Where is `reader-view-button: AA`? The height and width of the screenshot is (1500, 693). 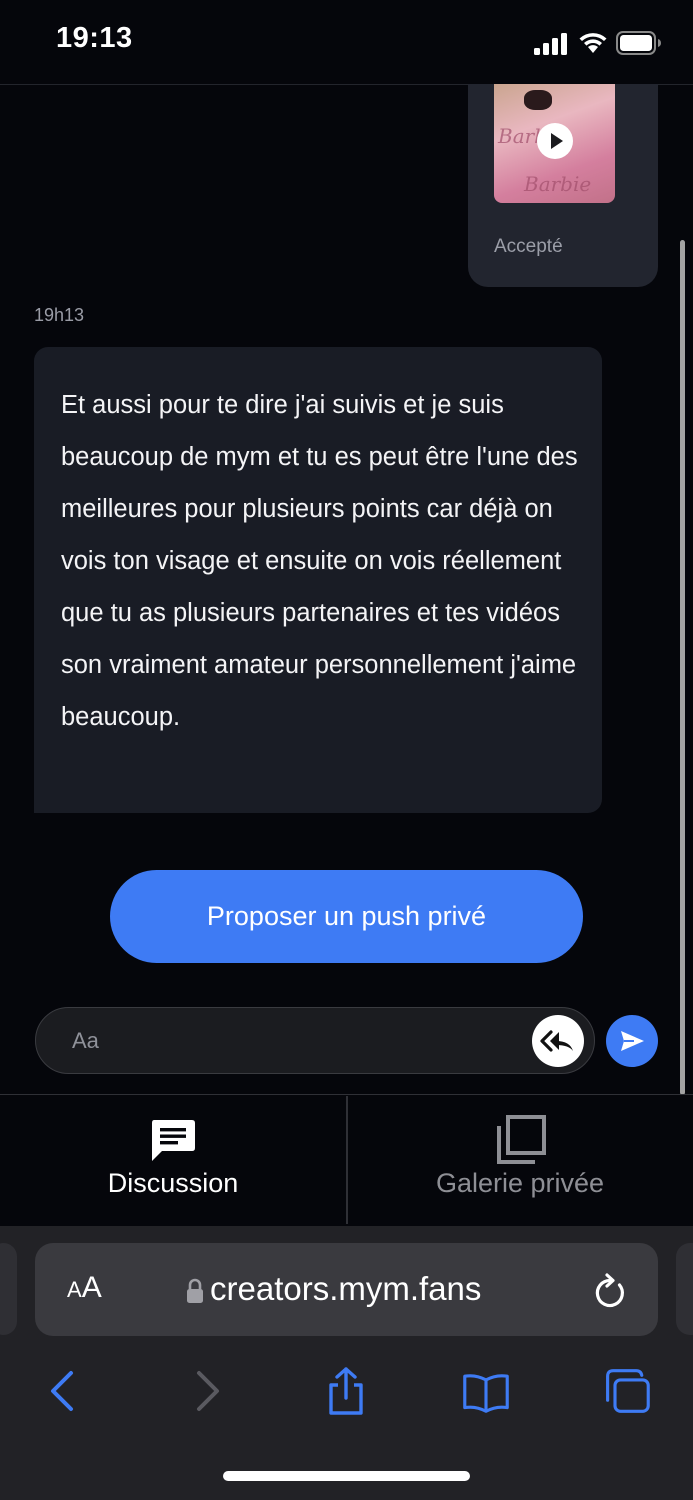 reader-view-button: AA is located at coordinates (84, 1288).